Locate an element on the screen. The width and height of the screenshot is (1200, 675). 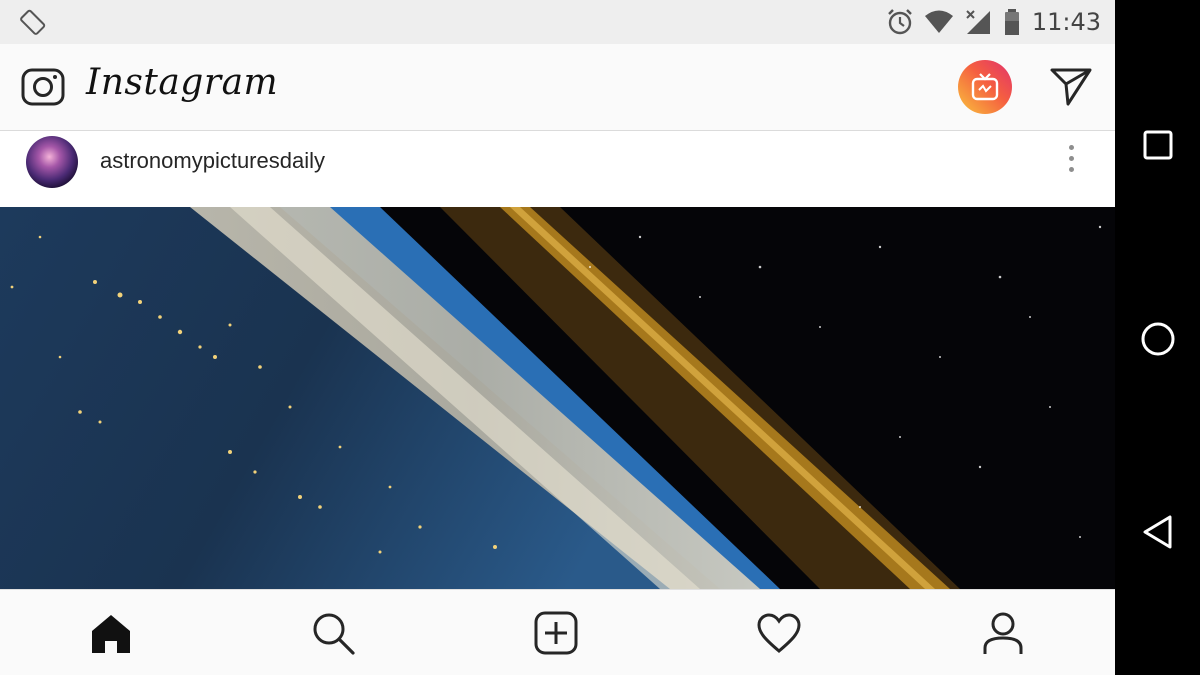
camera-icon is located at coordinates (43, 86).